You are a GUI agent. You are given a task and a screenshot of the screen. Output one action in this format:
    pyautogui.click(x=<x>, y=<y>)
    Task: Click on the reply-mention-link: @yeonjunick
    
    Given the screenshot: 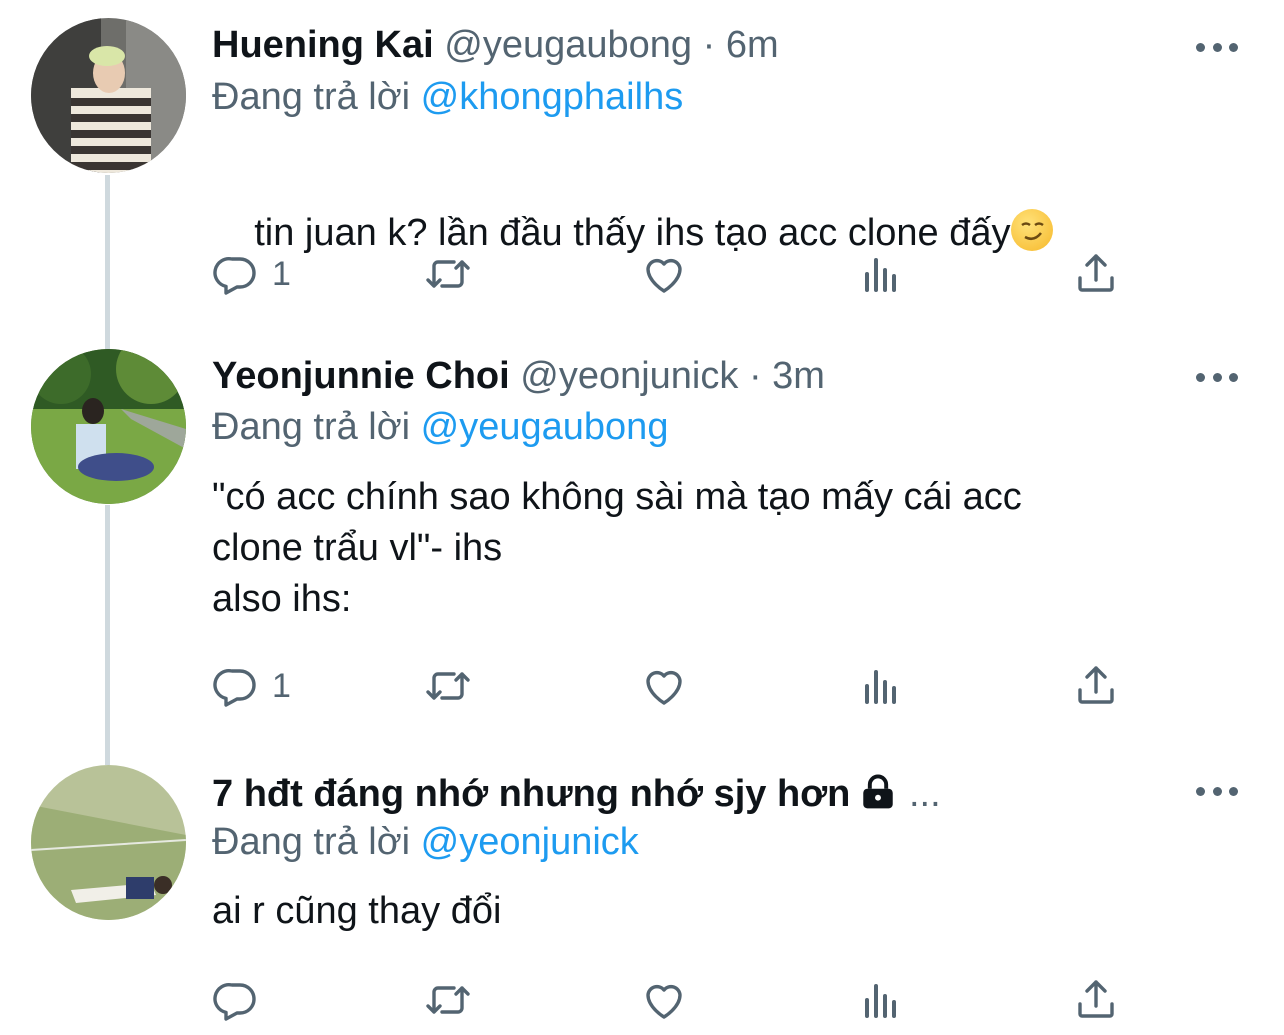 What is the action you would take?
    pyautogui.click(x=530, y=842)
    